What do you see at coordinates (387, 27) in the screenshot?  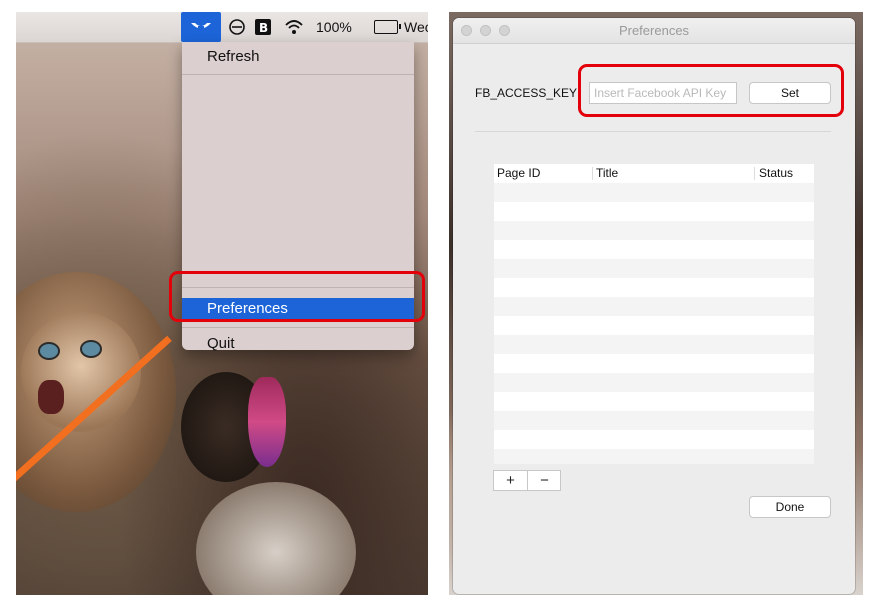 I see `battery-icon` at bounding box center [387, 27].